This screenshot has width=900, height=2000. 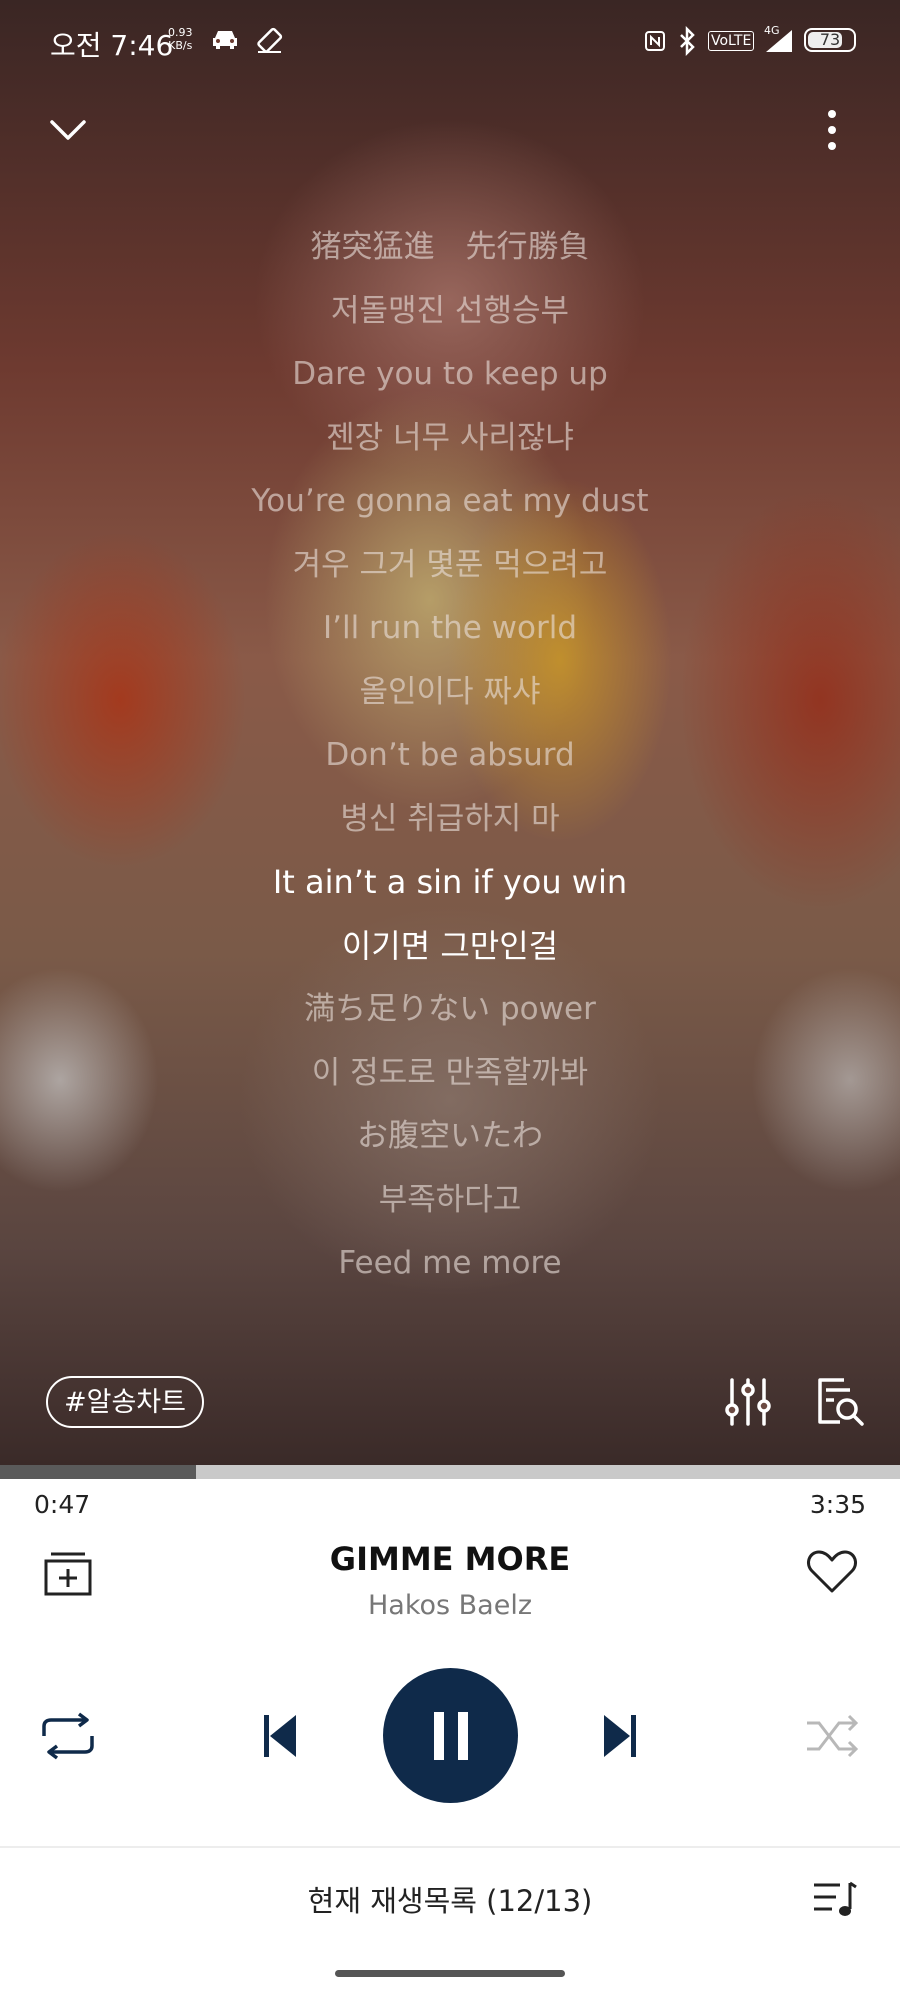 I want to click on playlist-button, so click(x=834, y=1899).